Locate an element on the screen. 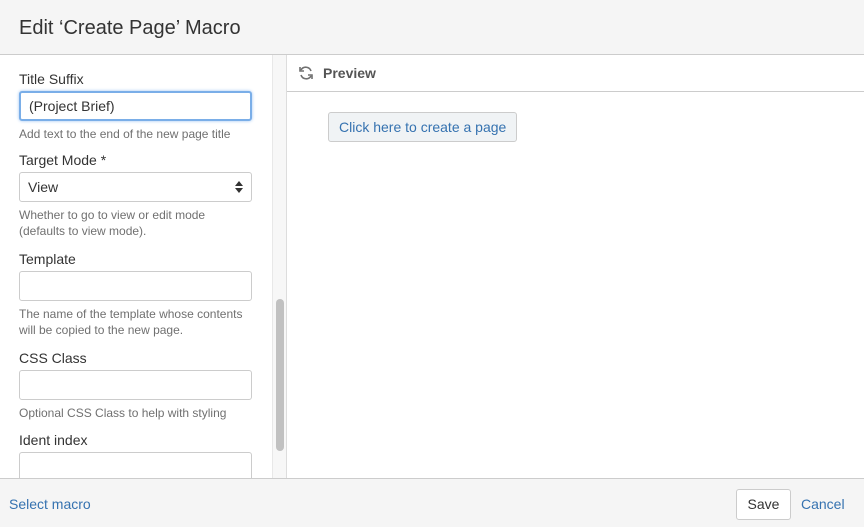 The width and height of the screenshot is (864, 527). target-mode-select: View is located at coordinates (135, 187).